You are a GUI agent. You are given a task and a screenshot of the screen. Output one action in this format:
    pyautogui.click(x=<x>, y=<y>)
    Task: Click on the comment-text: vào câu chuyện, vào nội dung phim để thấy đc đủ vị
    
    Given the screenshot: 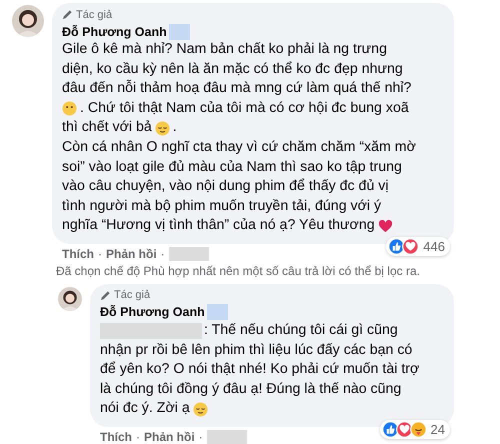 What is the action you would take?
    pyautogui.click(x=225, y=186)
    